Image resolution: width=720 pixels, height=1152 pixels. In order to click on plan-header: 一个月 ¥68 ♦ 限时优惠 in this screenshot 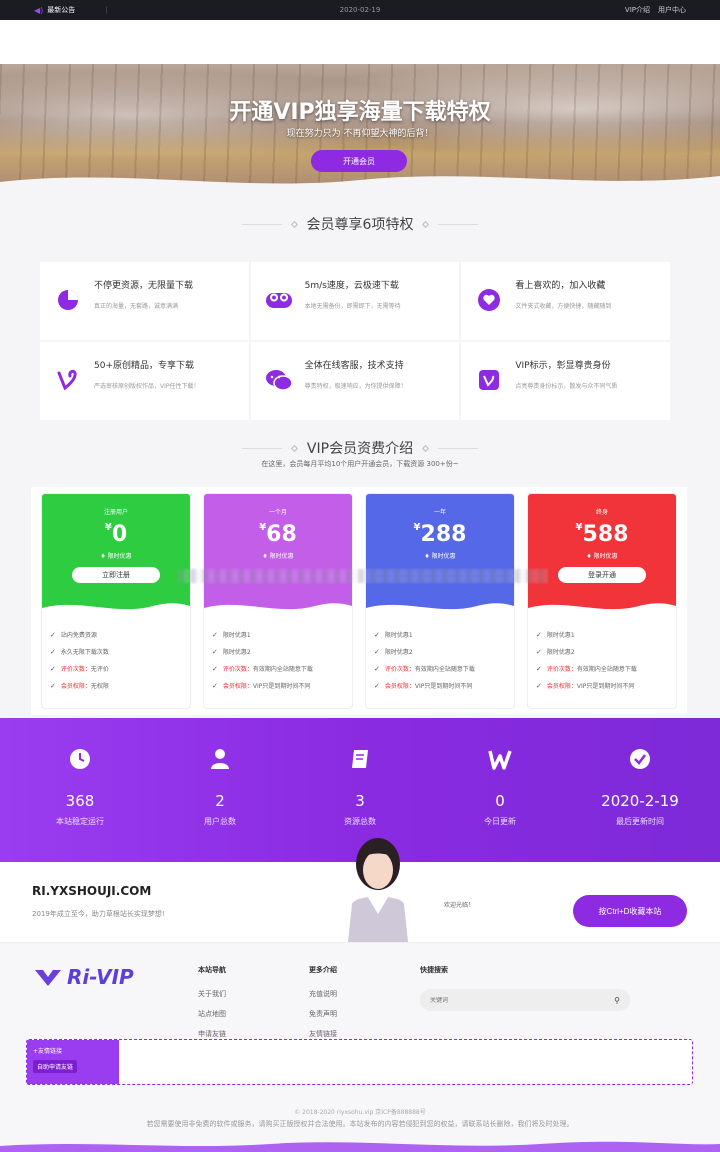, I will do `click(278, 555)`.